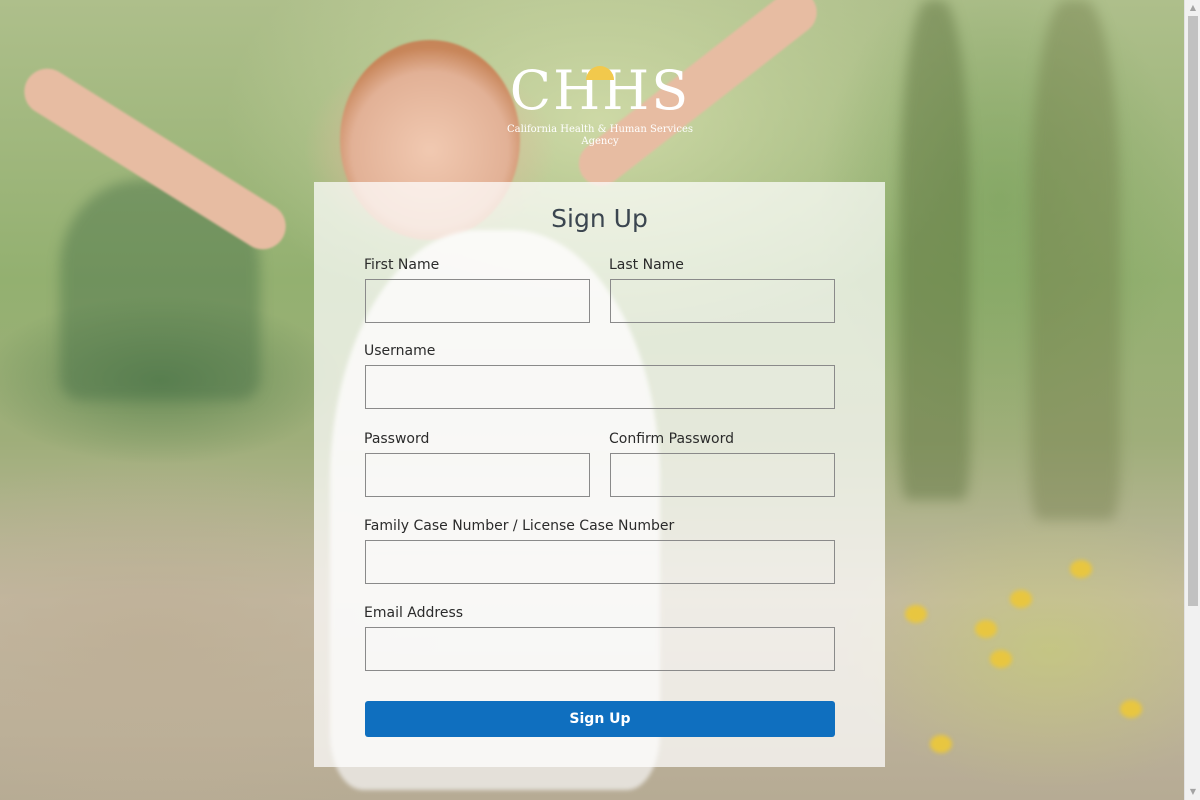  I want to click on email-label: Email Address, so click(414, 613).